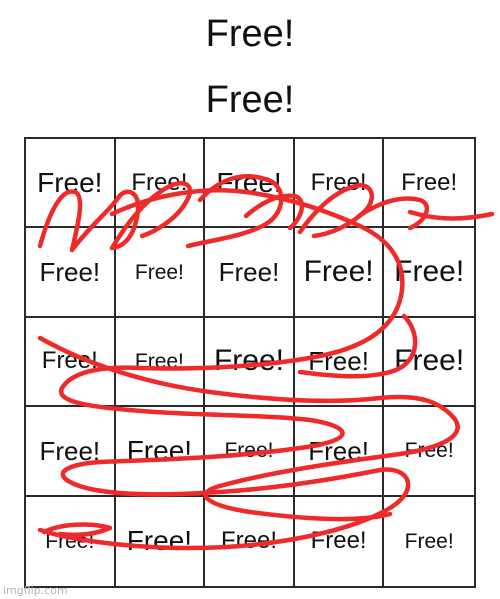 The image size is (500, 599). What do you see at coordinates (35, 590) in the screenshot?
I see `watermark: imgflip.com` at bounding box center [35, 590].